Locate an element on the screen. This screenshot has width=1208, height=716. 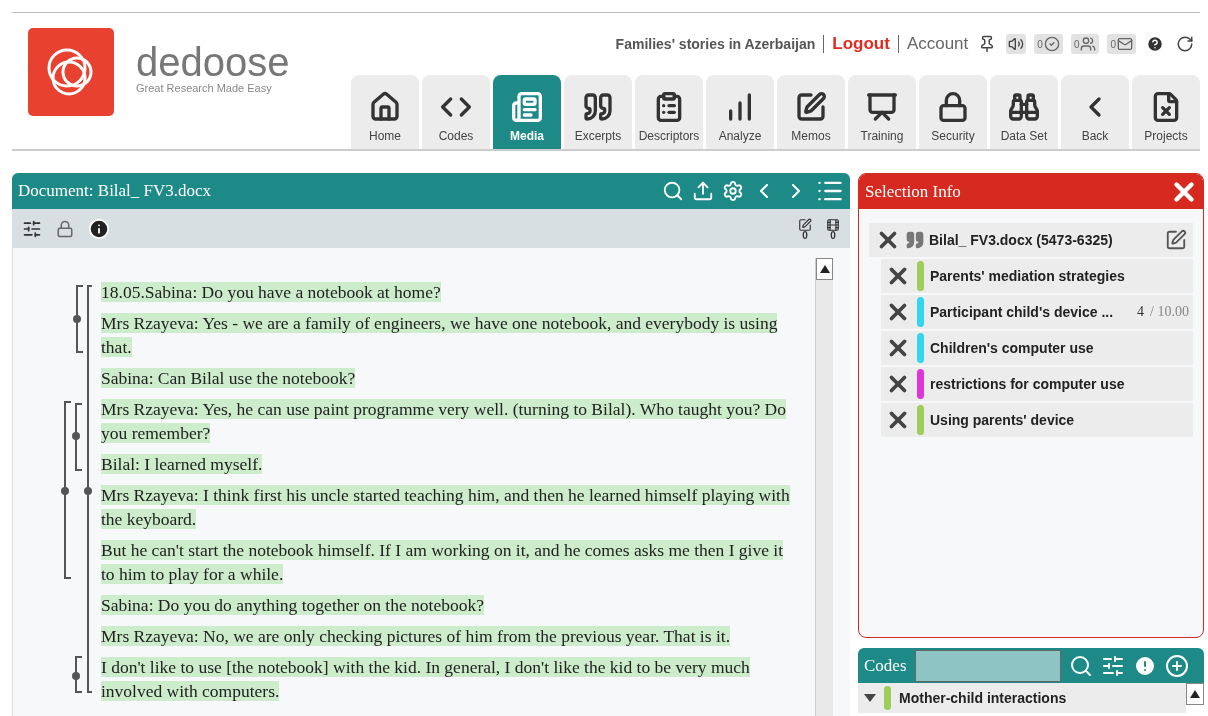
nav-tab: Media is located at coordinates (527, 112).